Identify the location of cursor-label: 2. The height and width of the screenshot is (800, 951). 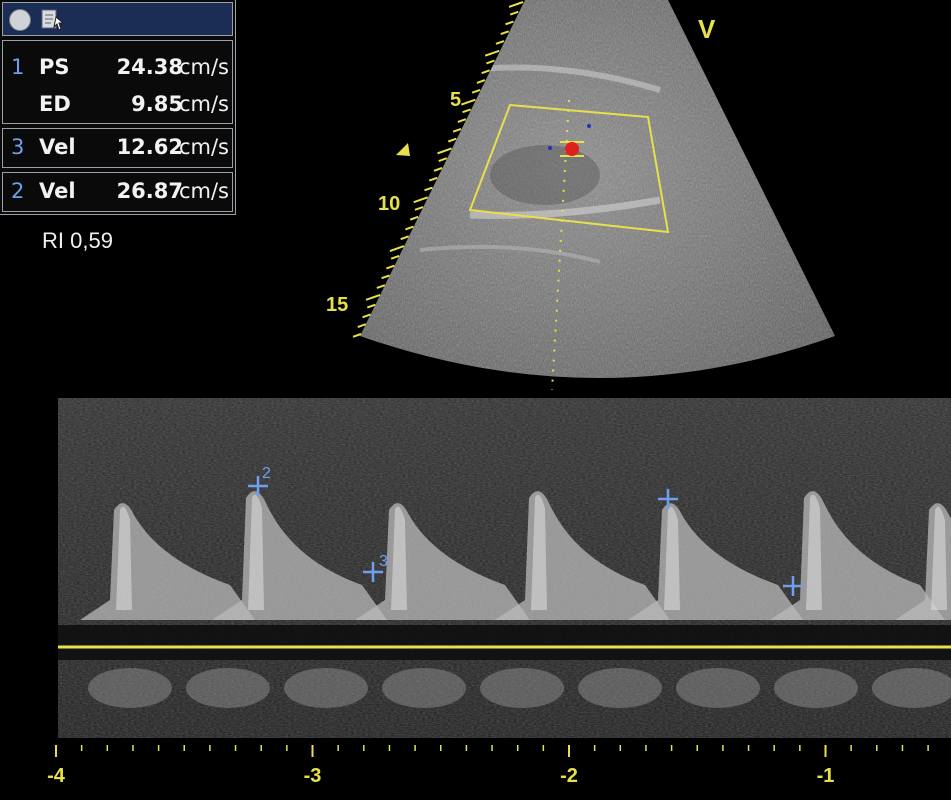
(266, 473).